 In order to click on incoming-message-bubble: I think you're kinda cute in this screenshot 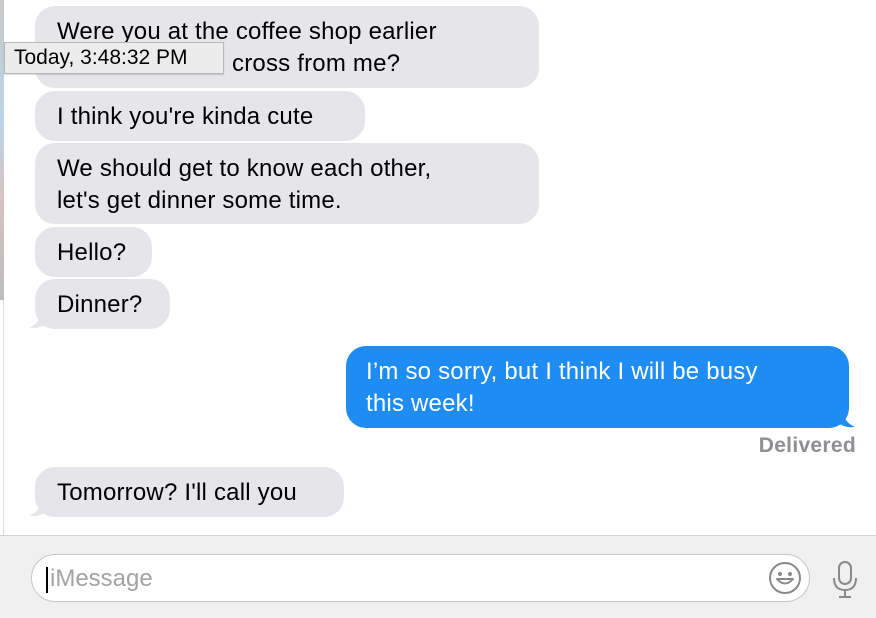, I will do `click(200, 116)`.